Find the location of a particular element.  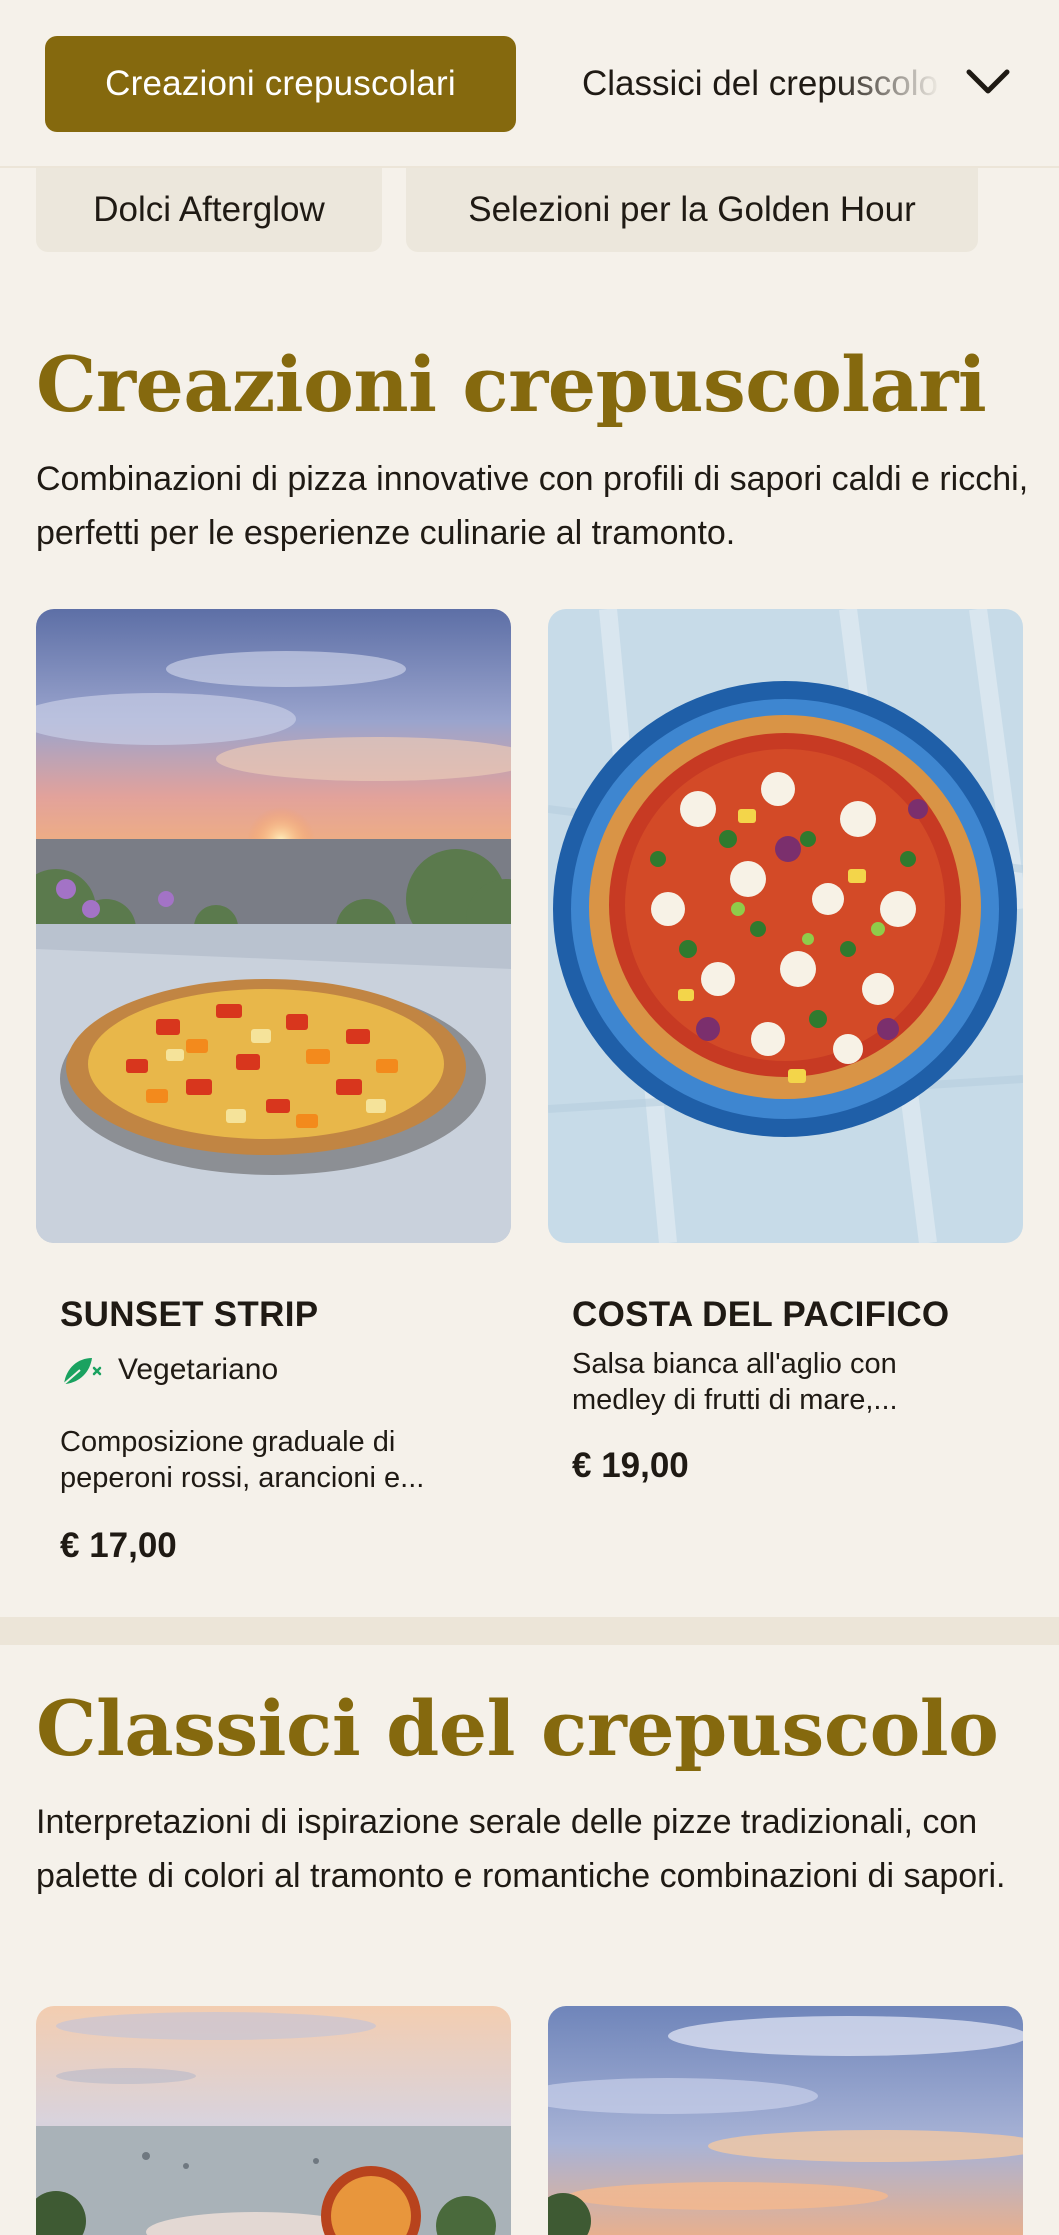

chevron-down-icon is located at coordinates (988, 81).